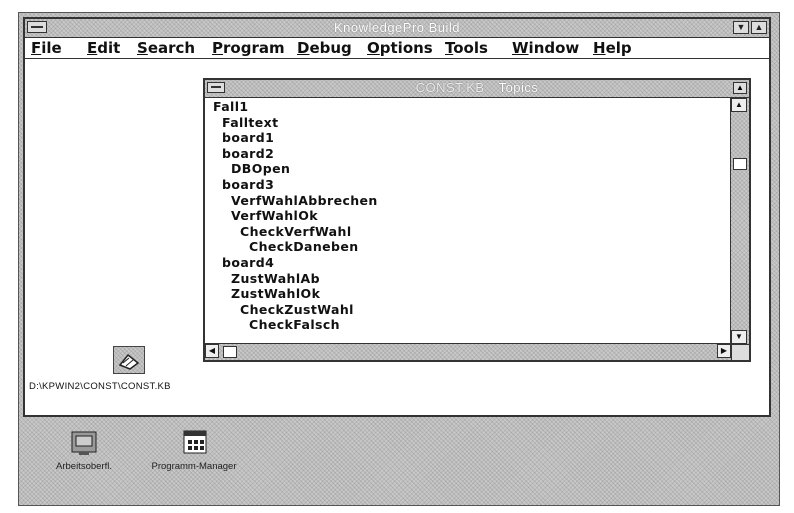  What do you see at coordinates (518, 87) in the screenshot?
I see `topics-title: Topics` at bounding box center [518, 87].